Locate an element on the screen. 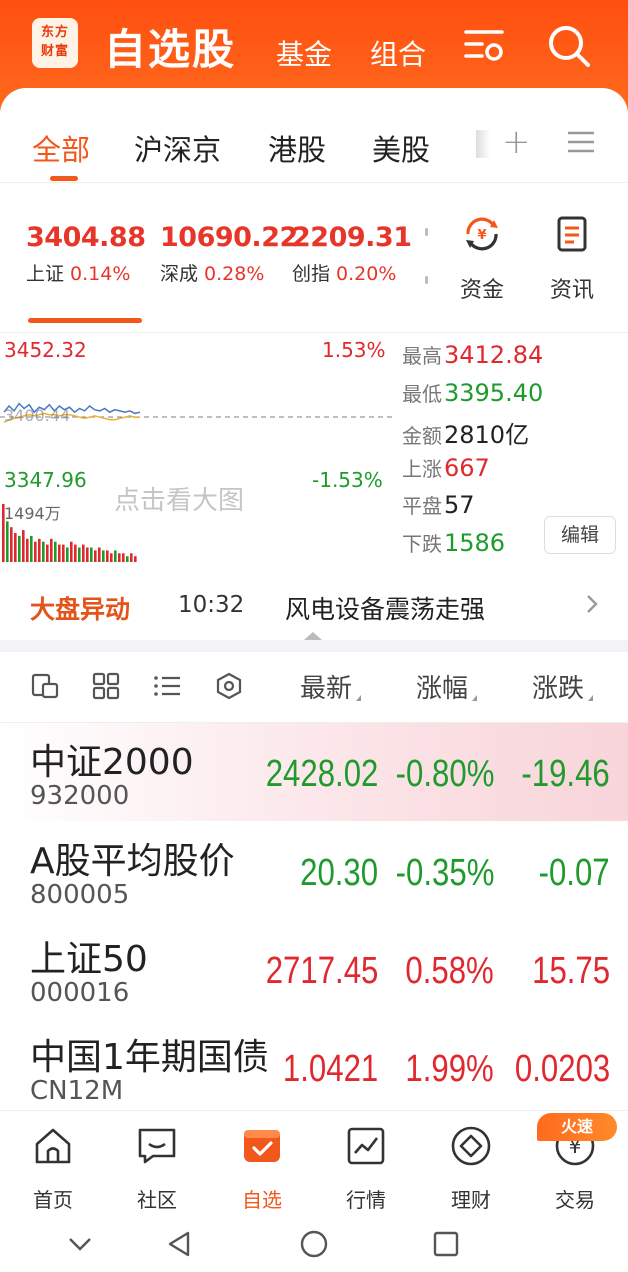 The width and height of the screenshot is (628, 1272). stock-change-pct: -0.35% is located at coordinates (444, 873).